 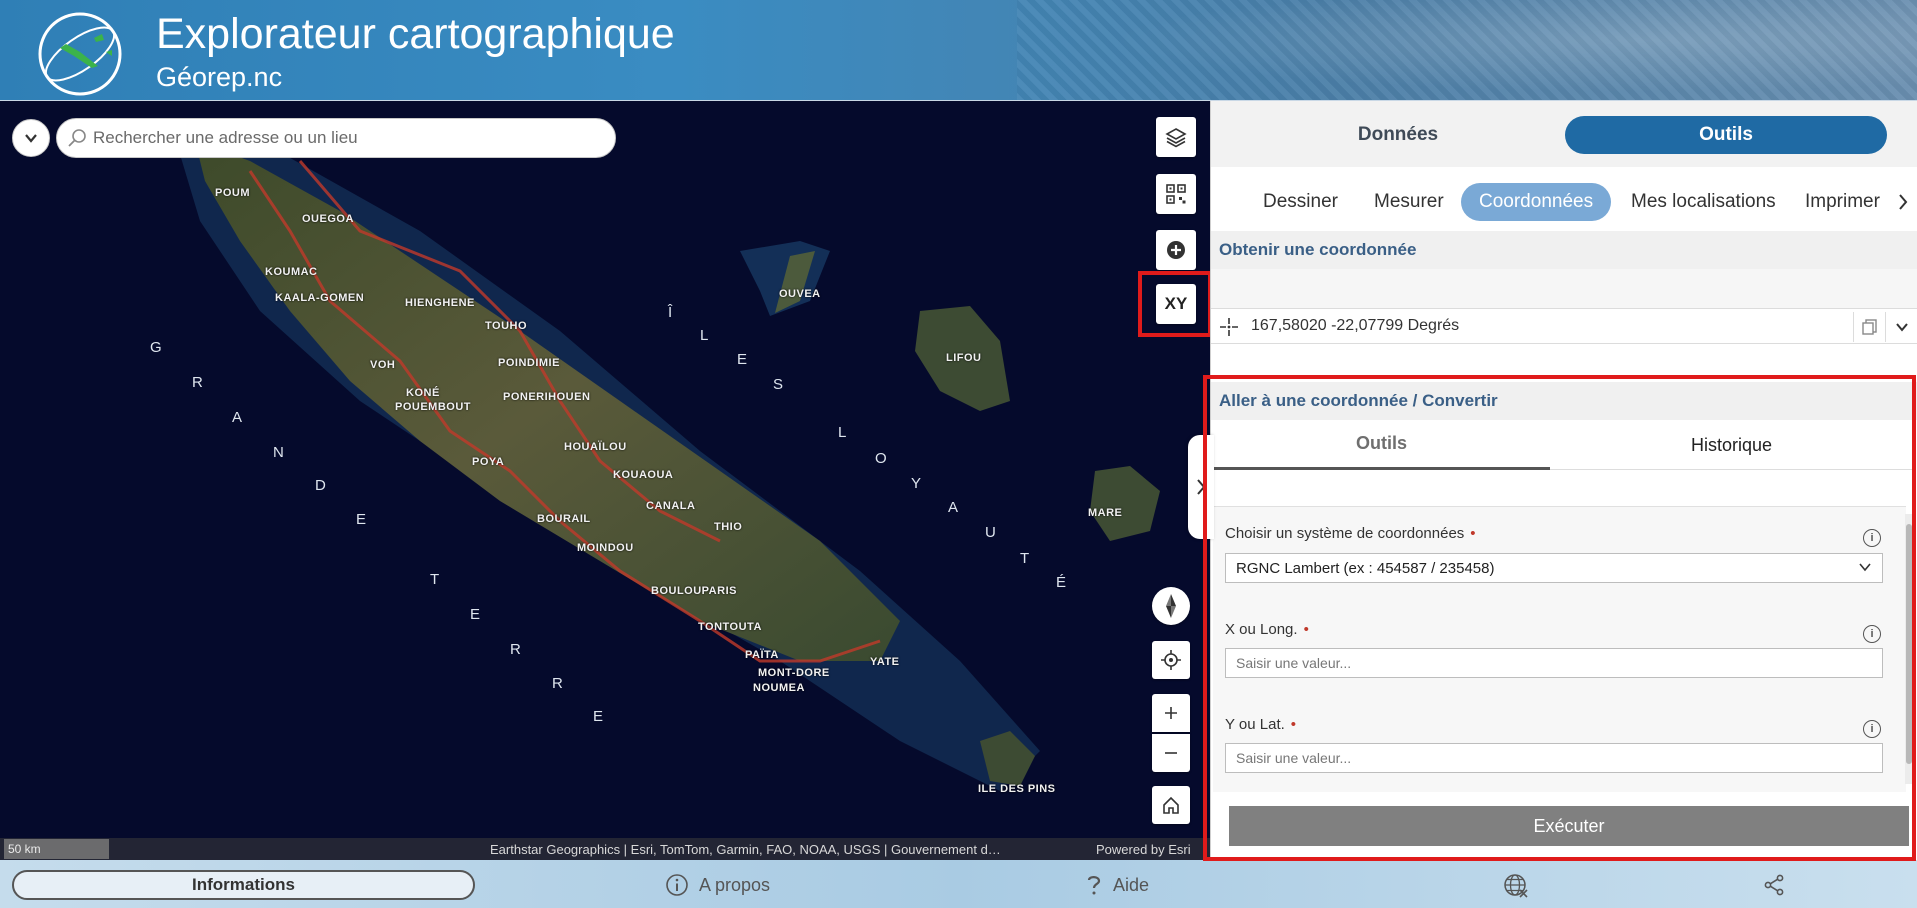 I want to click on qr-code-button, so click(x=1176, y=194).